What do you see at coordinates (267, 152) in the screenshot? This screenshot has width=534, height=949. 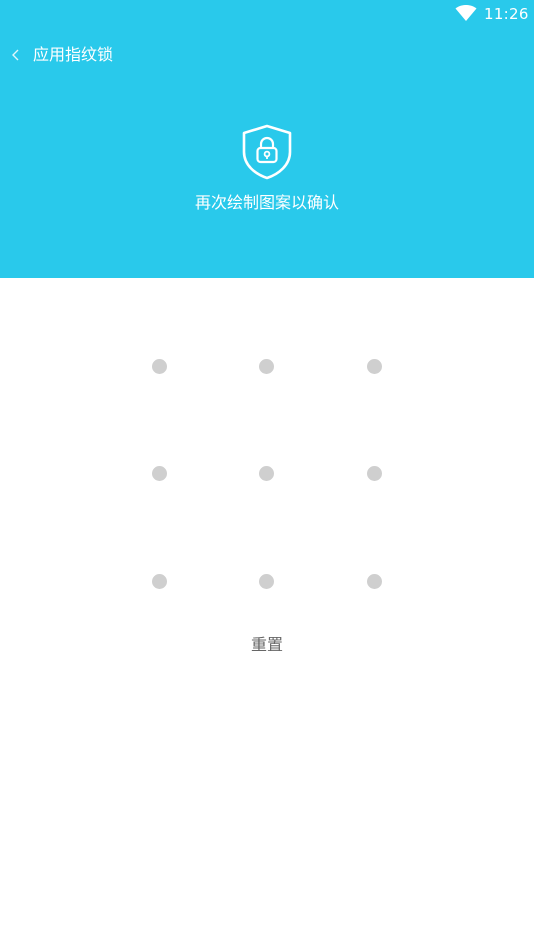 I see `shield-lock-icon` at bounding box center [267, 152].